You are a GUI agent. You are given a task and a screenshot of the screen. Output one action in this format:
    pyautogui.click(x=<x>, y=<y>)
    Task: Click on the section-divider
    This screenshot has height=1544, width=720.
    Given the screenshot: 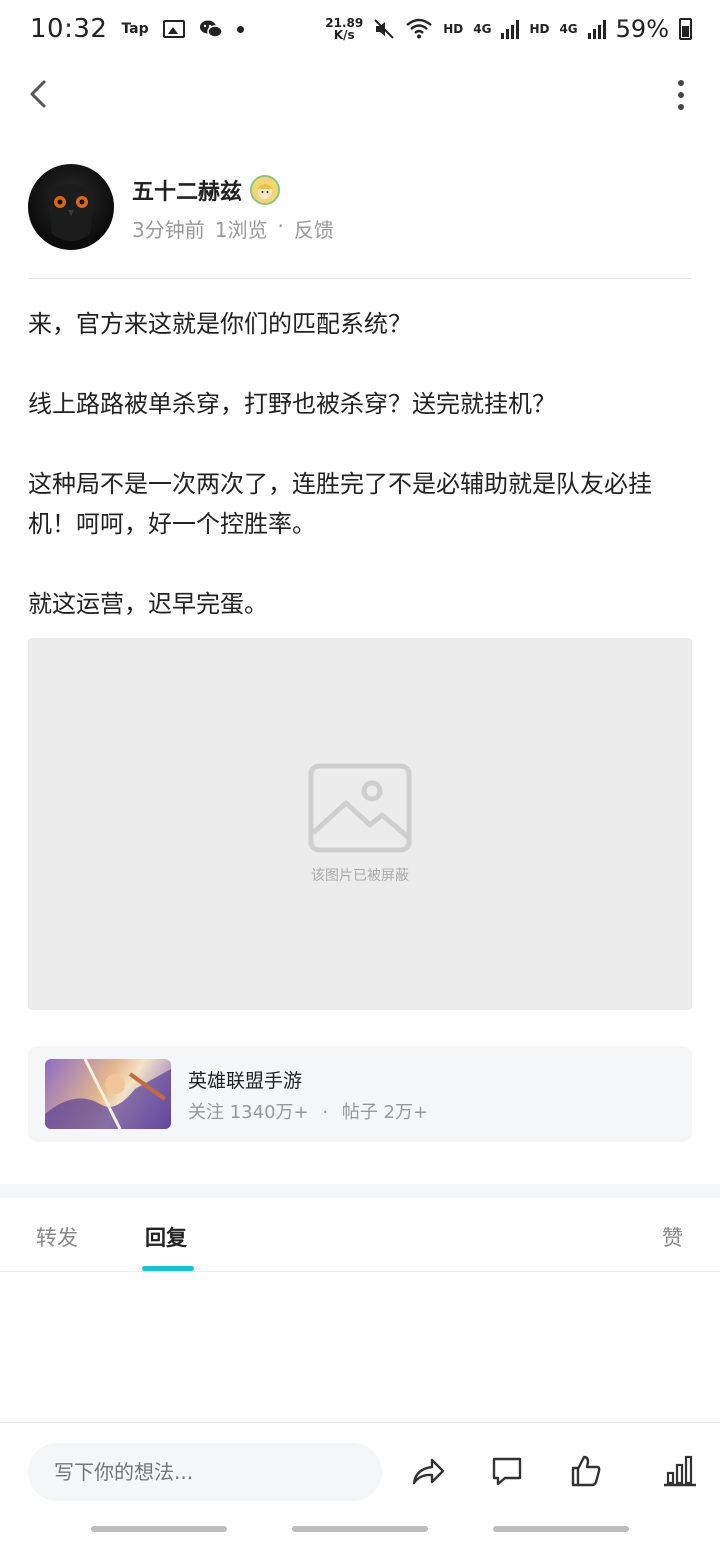 What is the action you would take?
    pyautogui.click(x=360, y=1191)
    